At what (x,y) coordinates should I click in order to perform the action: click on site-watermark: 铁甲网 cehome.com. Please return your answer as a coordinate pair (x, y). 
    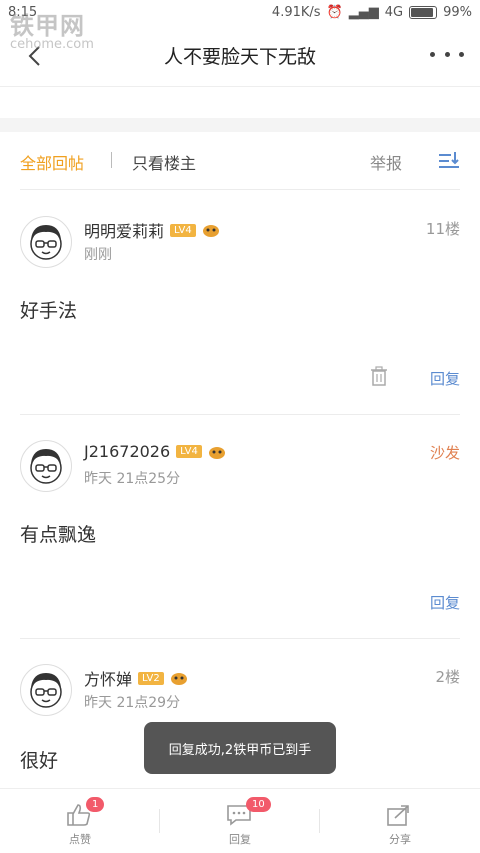
    Looking at the image, I should click on (52, 29).